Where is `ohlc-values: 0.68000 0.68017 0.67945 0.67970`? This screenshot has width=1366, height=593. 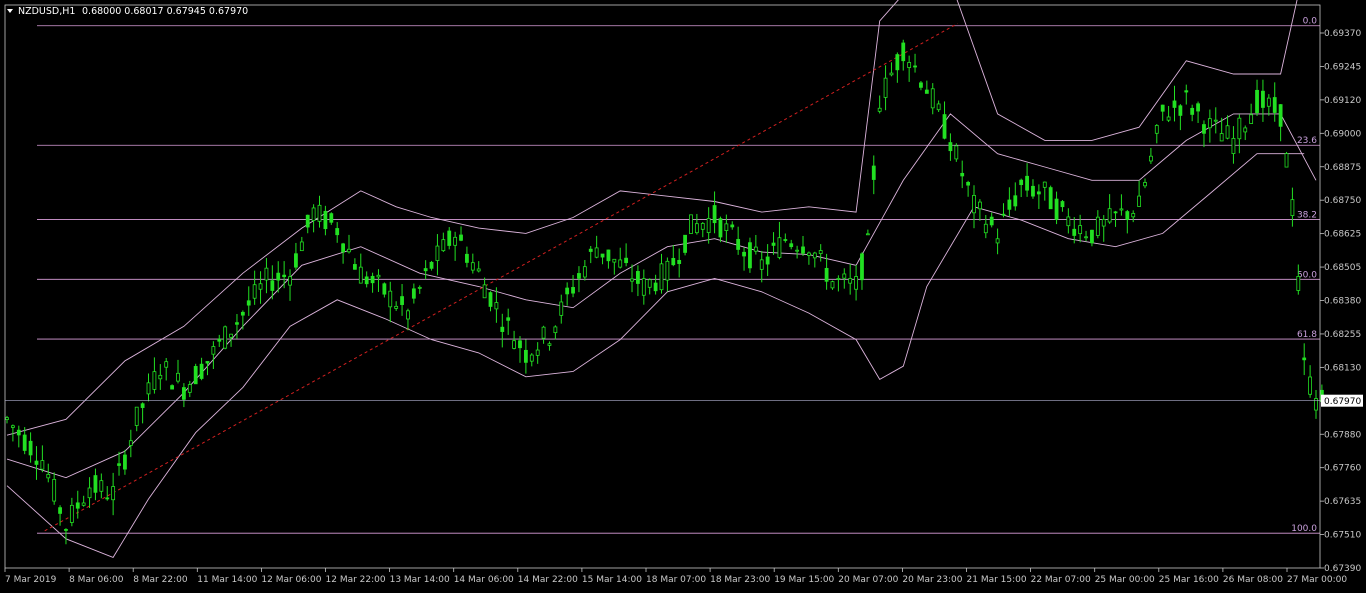
ohlc-values: 0.68000 0.68017 0.67945 0.67970 is located at coordinates (165, 11).